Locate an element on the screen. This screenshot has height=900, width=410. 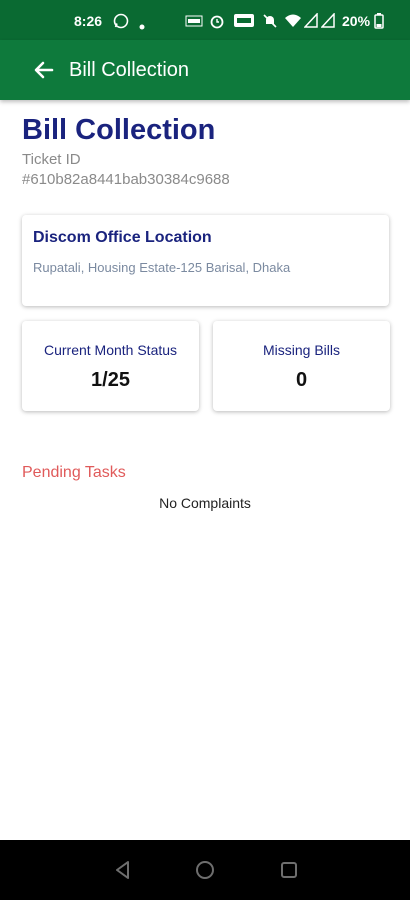
dot-icon is located at coordinates (142, 25).